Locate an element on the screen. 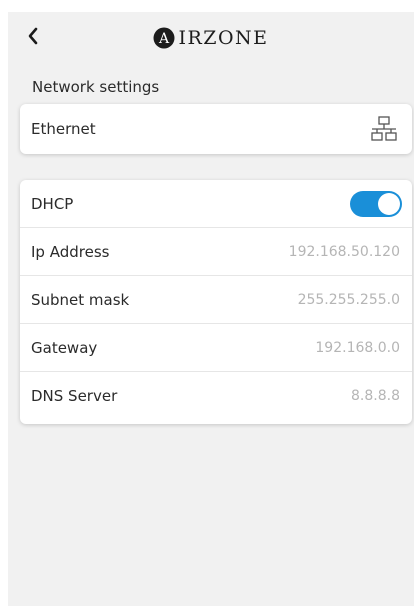  ethernet-row: Ethernet is located at coordinates (216, 129).